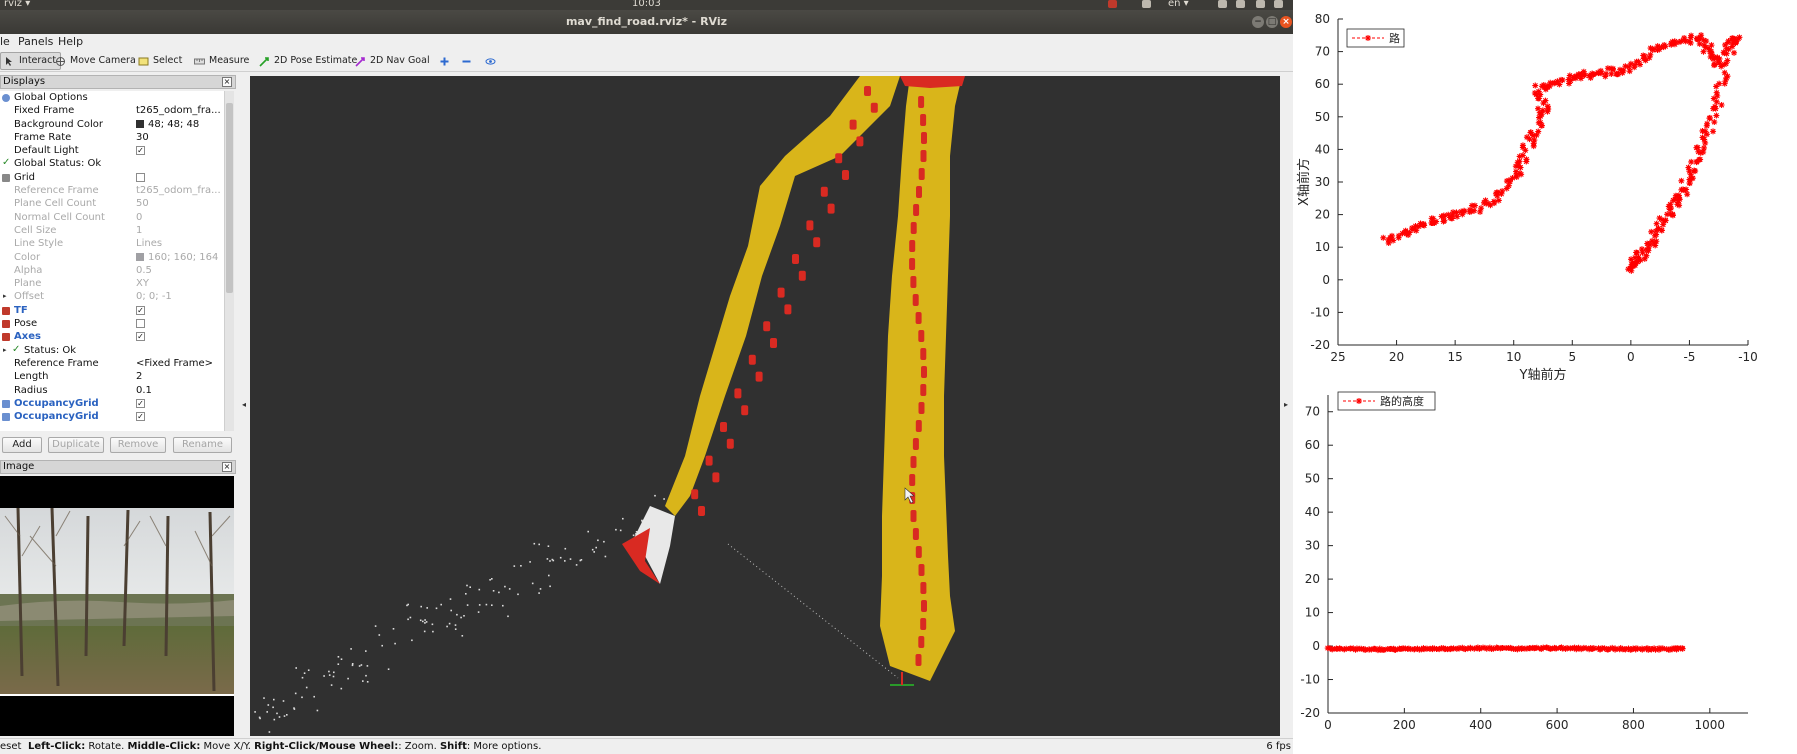  Describe the element at coordinates (183, 257) in the screenshot. I see `display-row-value: 160; 160; 164` at that location.